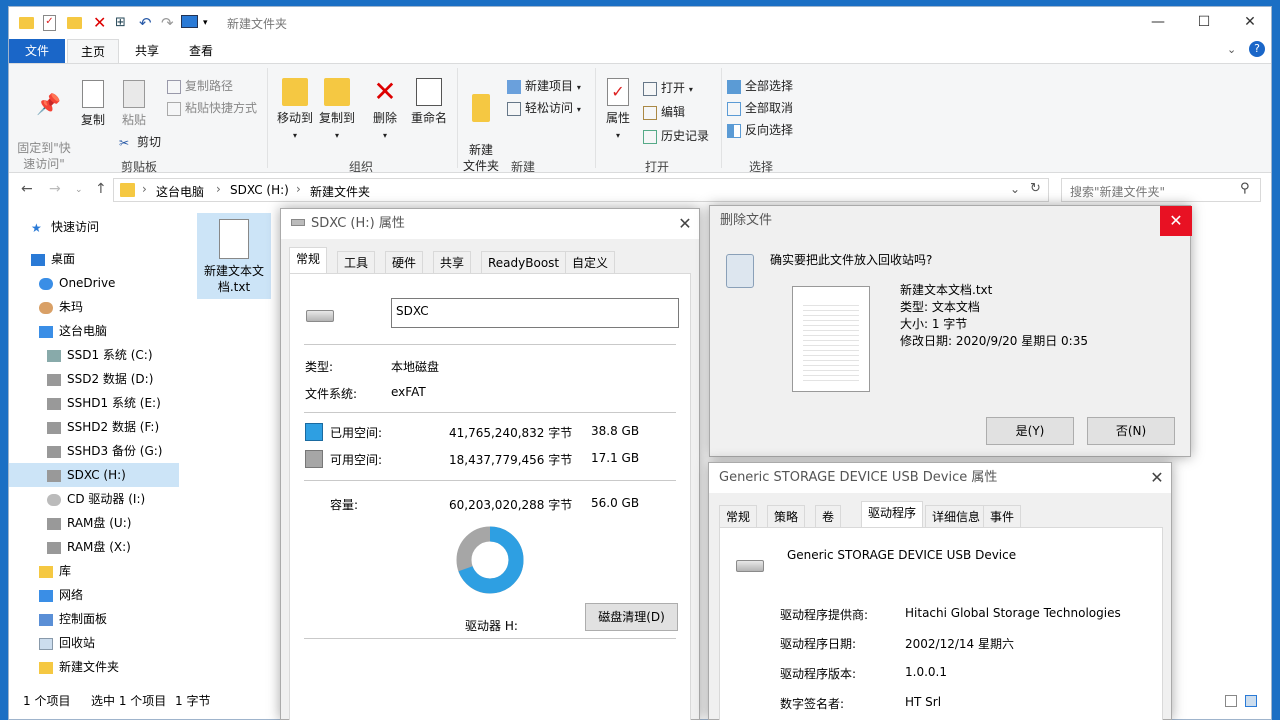 This screenshot has width=1280, height=720. Describe the element at coordinates (481, 126) in the screenshot. I see `new-folder-button: 新建 文件夹` at that location.